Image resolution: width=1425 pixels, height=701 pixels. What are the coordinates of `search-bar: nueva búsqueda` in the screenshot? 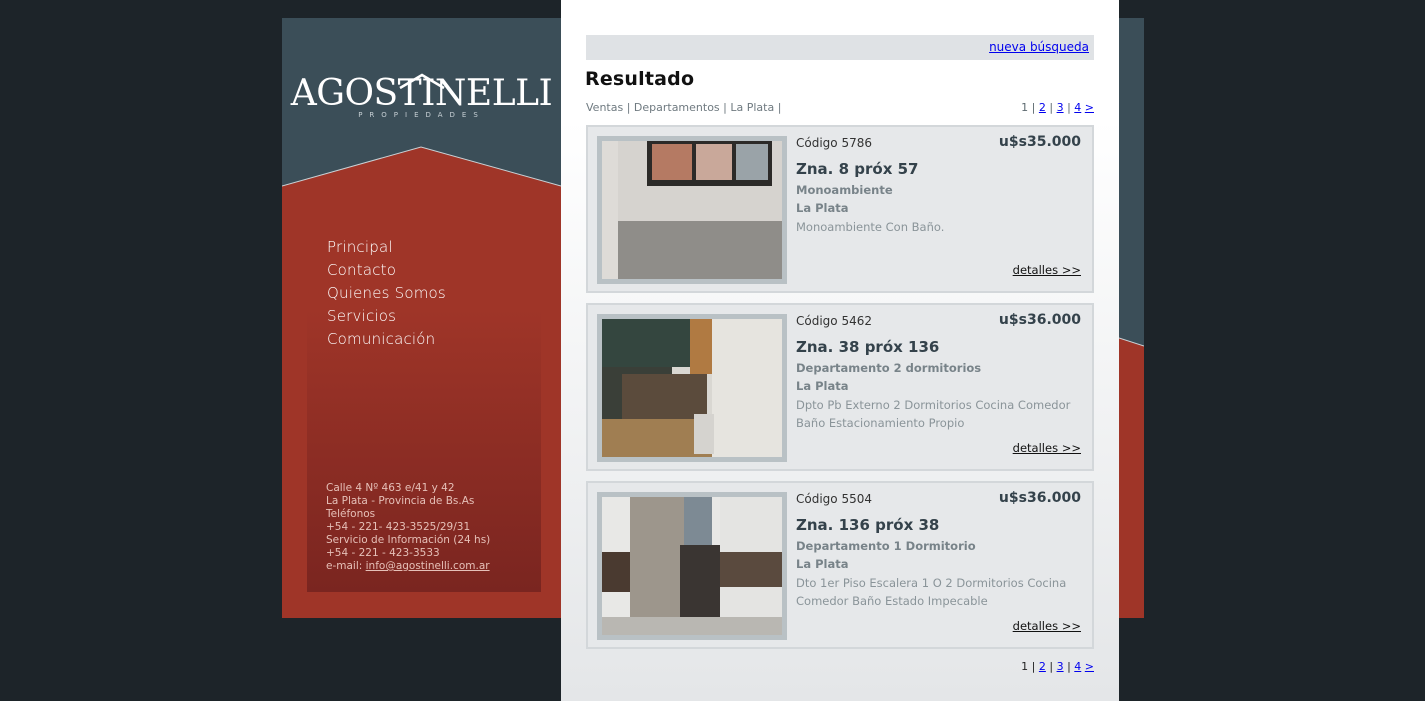 It's located at (840, 47).